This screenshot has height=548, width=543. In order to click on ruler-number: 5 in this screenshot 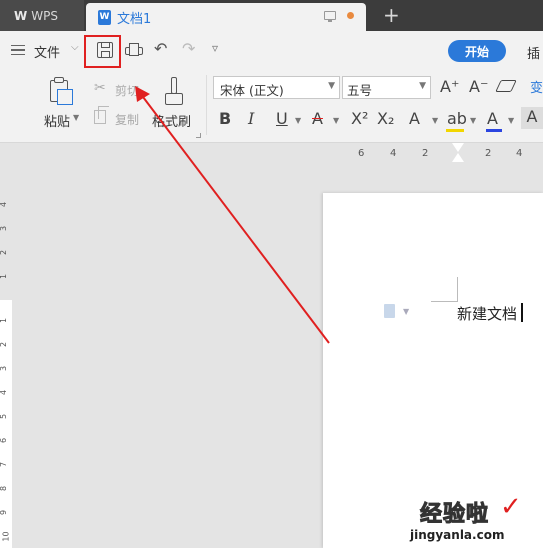, I will do `click(4, 416)`.